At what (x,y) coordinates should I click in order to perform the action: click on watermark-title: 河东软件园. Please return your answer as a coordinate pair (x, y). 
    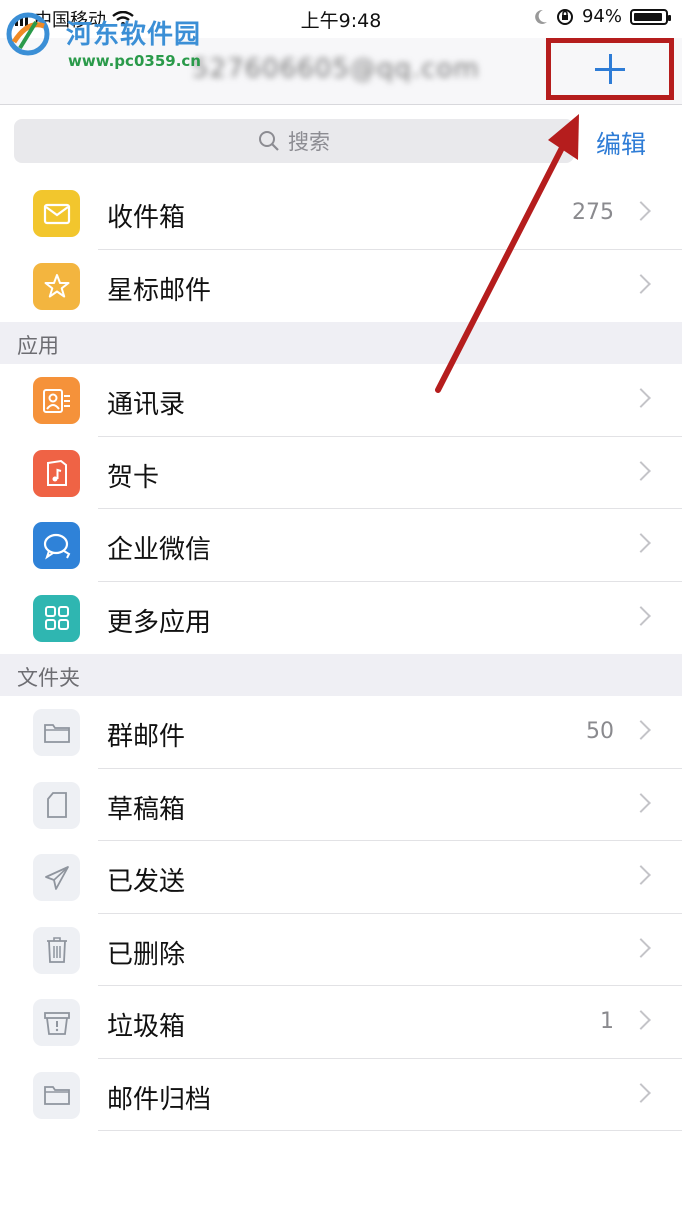
    Looking at the image, I should click on (134, 35).